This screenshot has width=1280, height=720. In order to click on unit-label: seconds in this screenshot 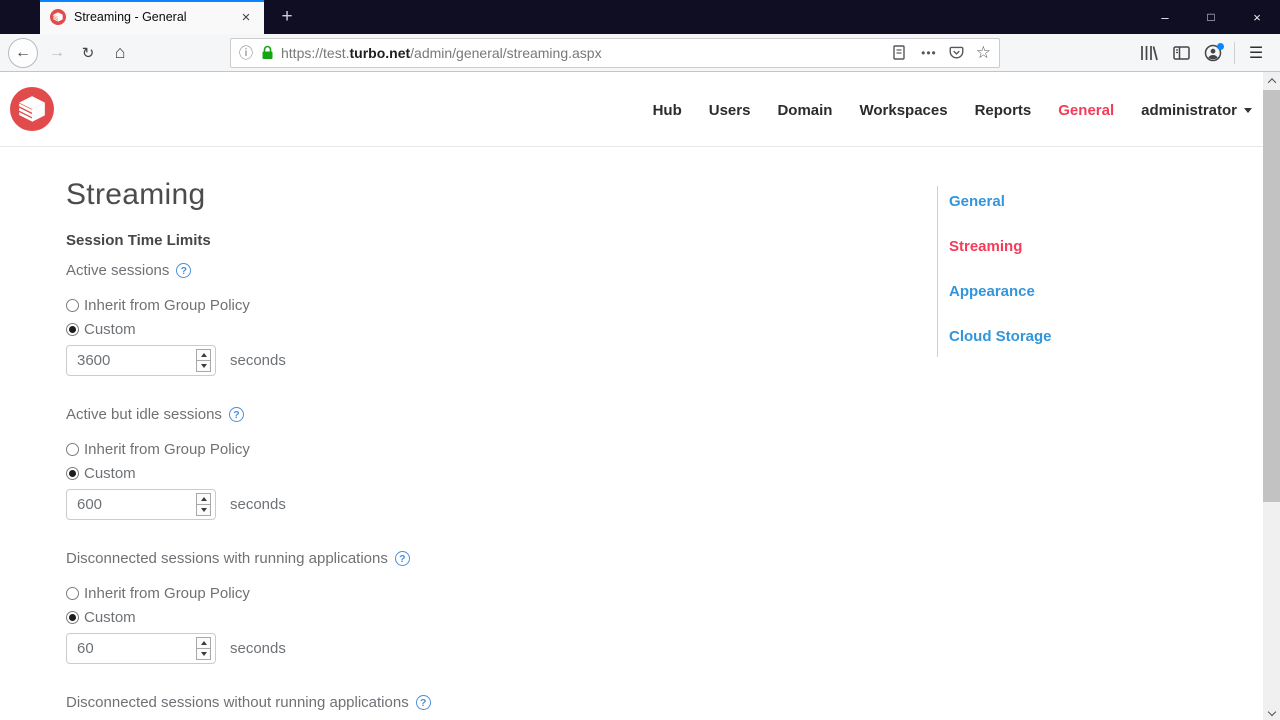, I will do `click(258, 648)`.